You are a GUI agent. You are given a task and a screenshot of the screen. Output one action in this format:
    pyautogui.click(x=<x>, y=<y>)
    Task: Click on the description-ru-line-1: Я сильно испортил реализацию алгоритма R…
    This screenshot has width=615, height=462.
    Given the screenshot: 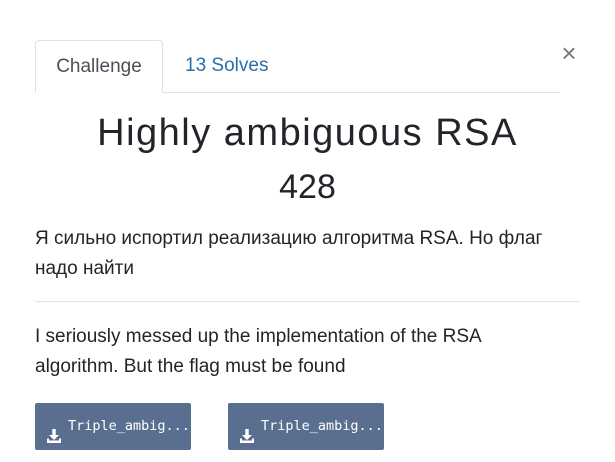 What is the action you would take?
    pyautogui.click(x=289, y=238)
    